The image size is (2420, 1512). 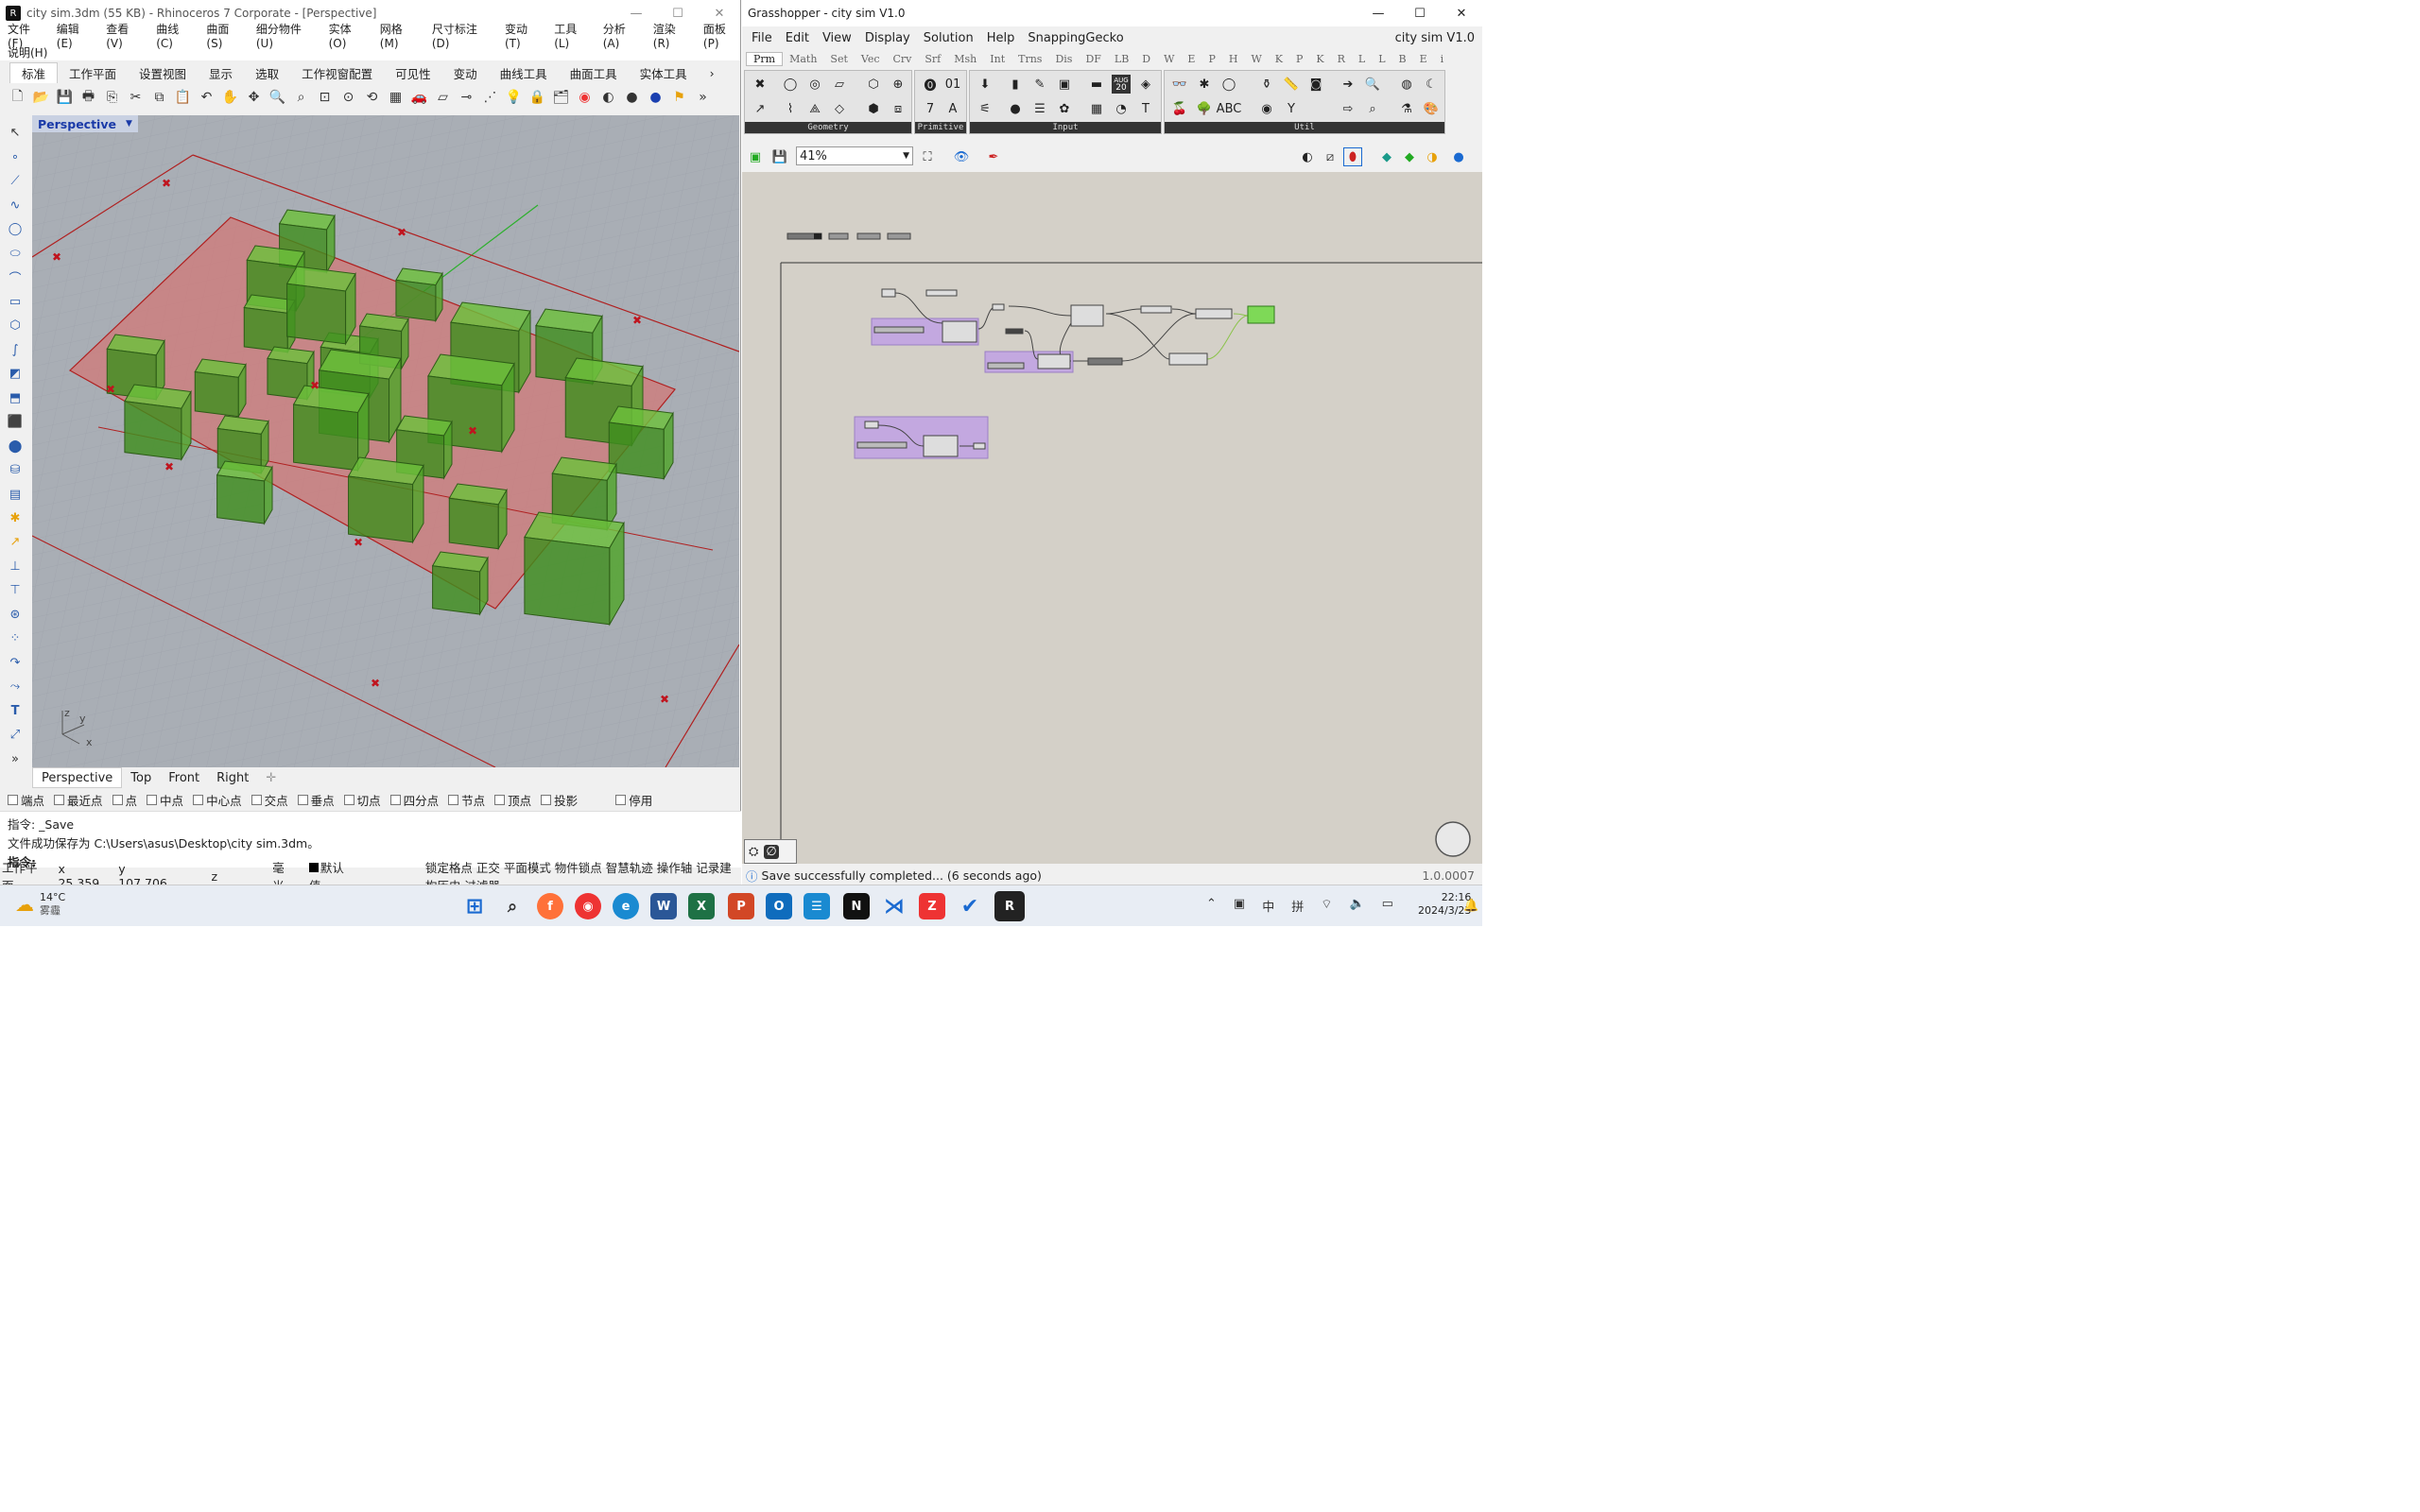 I want to click on osnap-checkbox: 点, so click(x=124, y=800).